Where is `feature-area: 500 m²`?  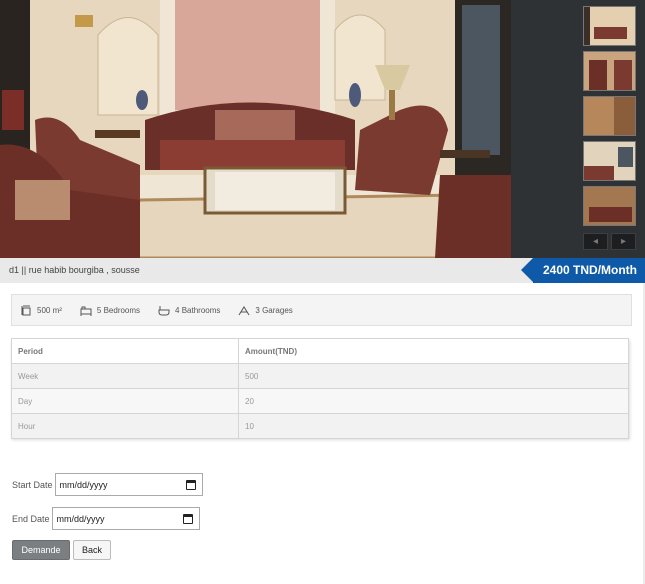 feature-area: 500 m² is located at coordinates (41, 310).